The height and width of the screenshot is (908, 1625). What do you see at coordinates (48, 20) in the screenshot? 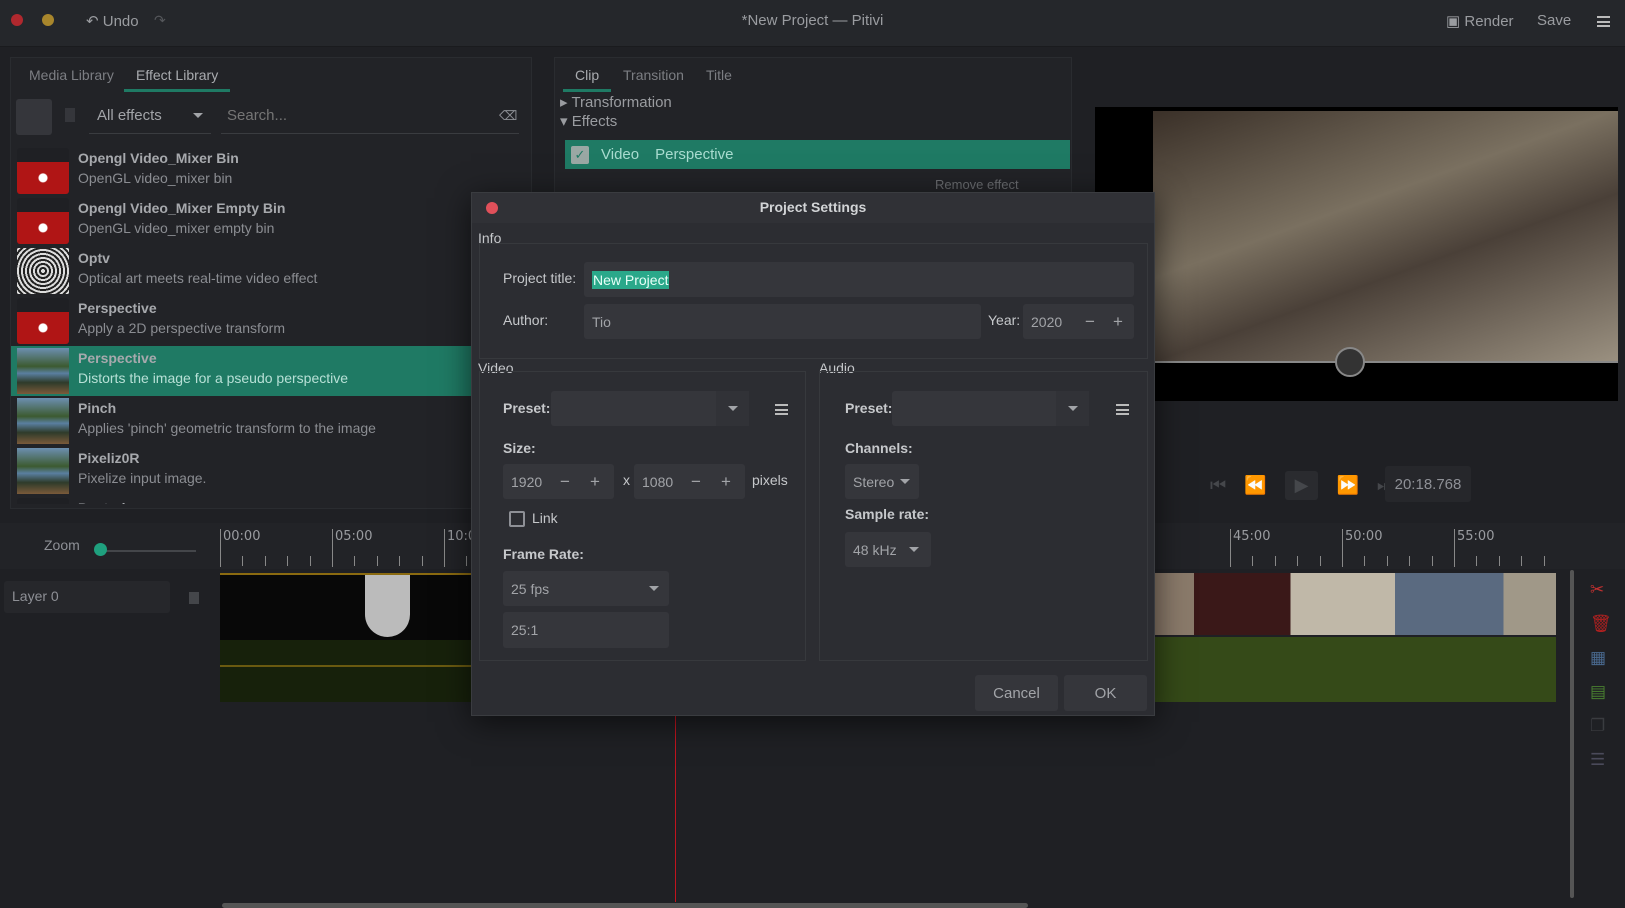
I see `minimize-window-button` at bounding box center [48, 20].